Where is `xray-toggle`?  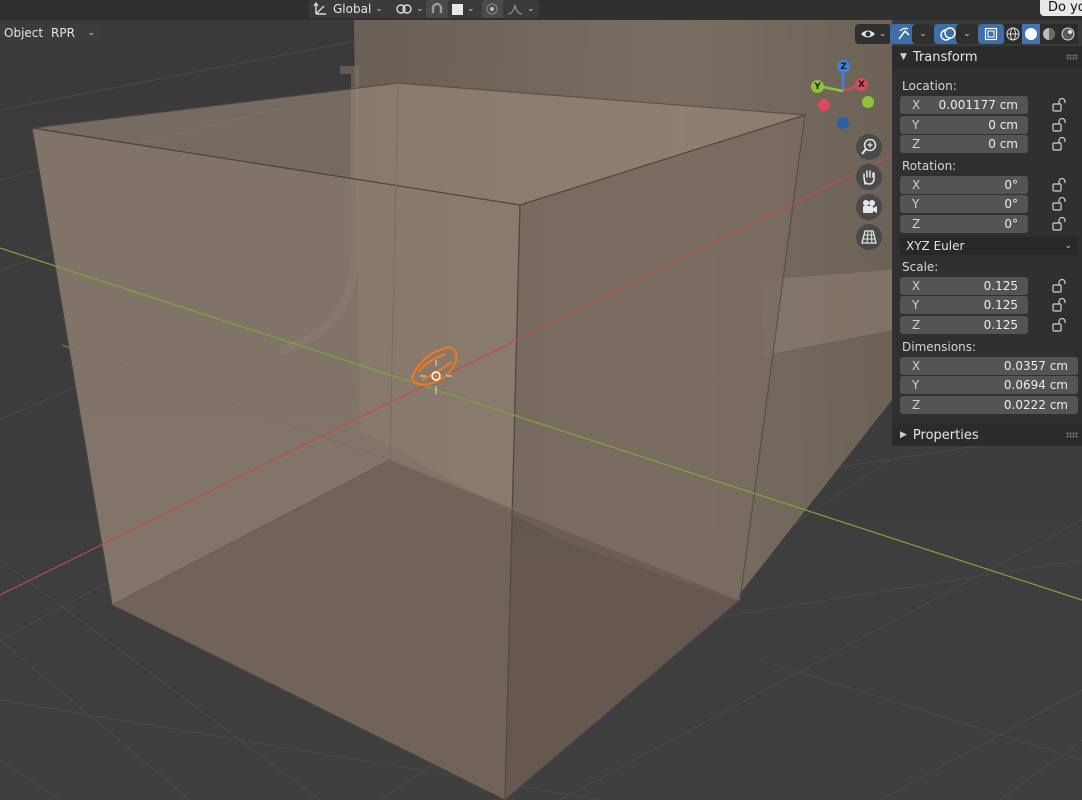 xray-toggle is located at coordinates (991, 34).